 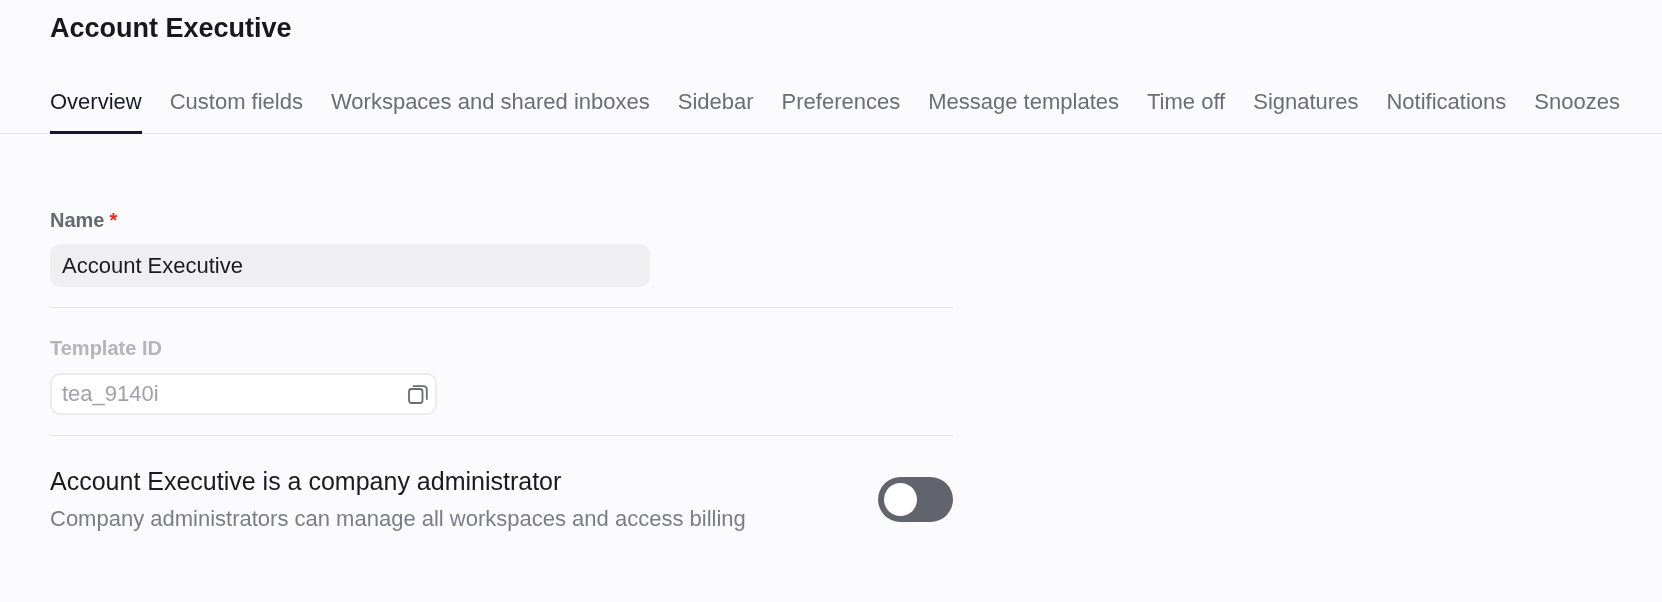 What do you see at coordinates (350, 265) in the screenshot?
I see `name-input: Account Executive` at bounding box center [350, 265].